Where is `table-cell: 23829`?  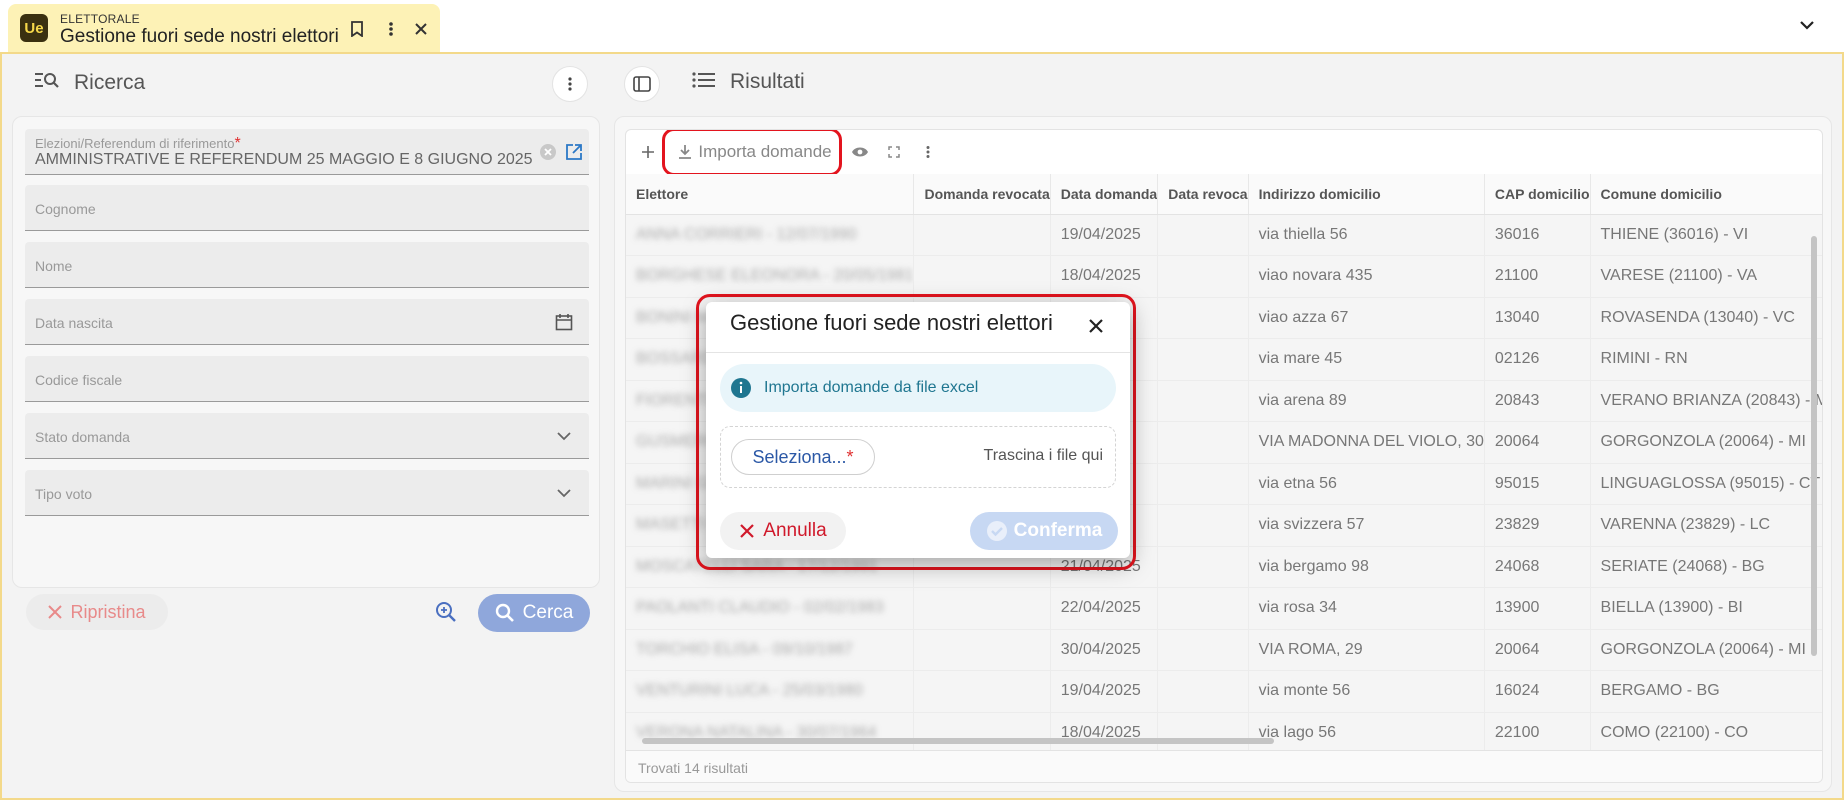
table-cell: 23829 is located at coordinates (1537, 525).